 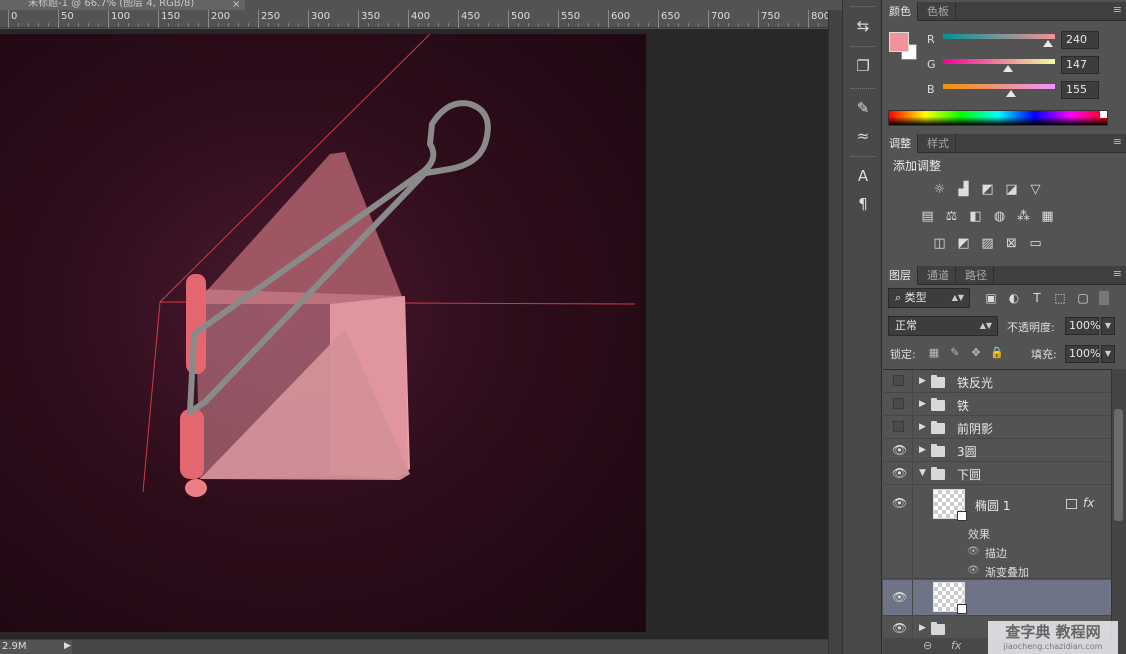 I want to click on brush-presets-icon: ✎, so click(x=863, y=108).